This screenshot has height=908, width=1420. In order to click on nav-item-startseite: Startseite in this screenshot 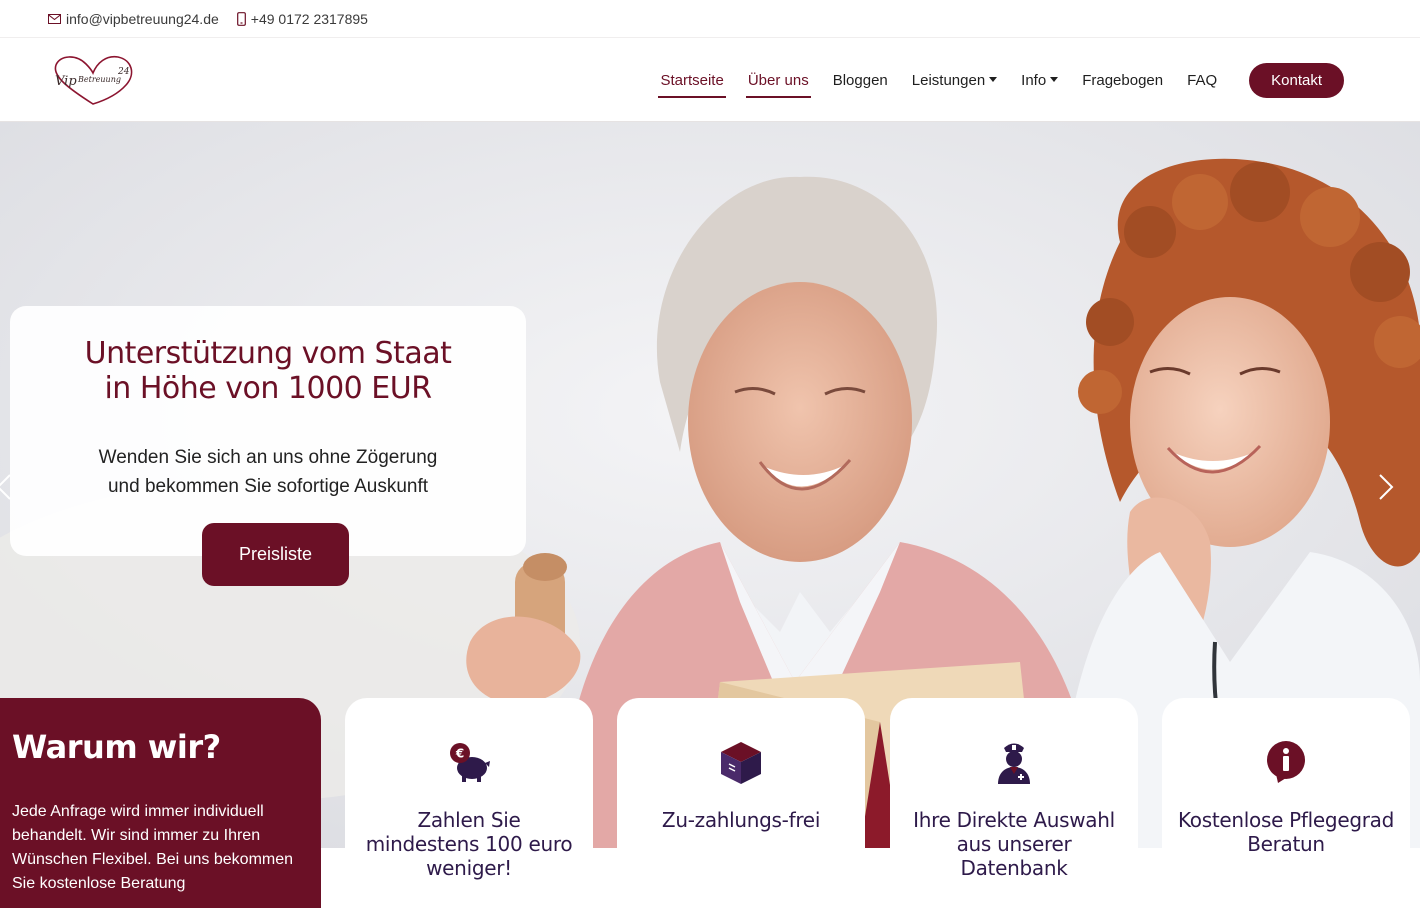, I will do `click(692, 81)`.